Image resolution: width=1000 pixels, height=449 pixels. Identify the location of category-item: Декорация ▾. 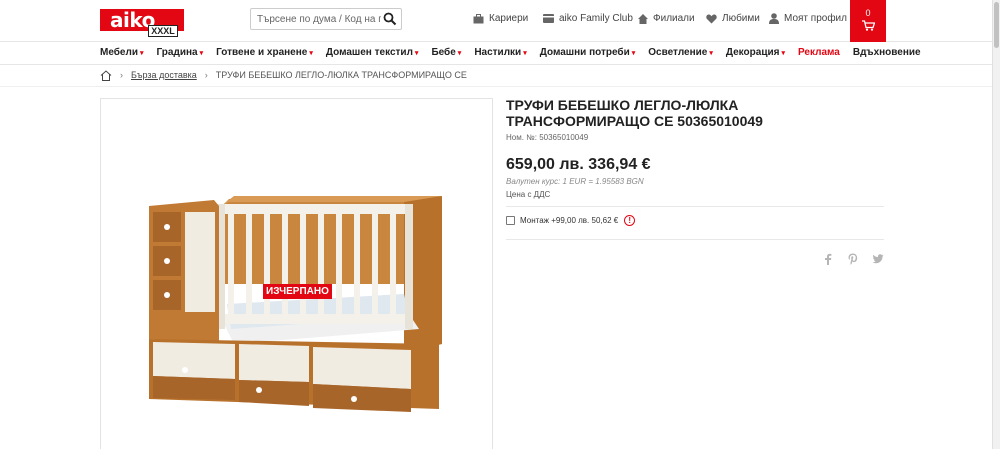
(755, 54).